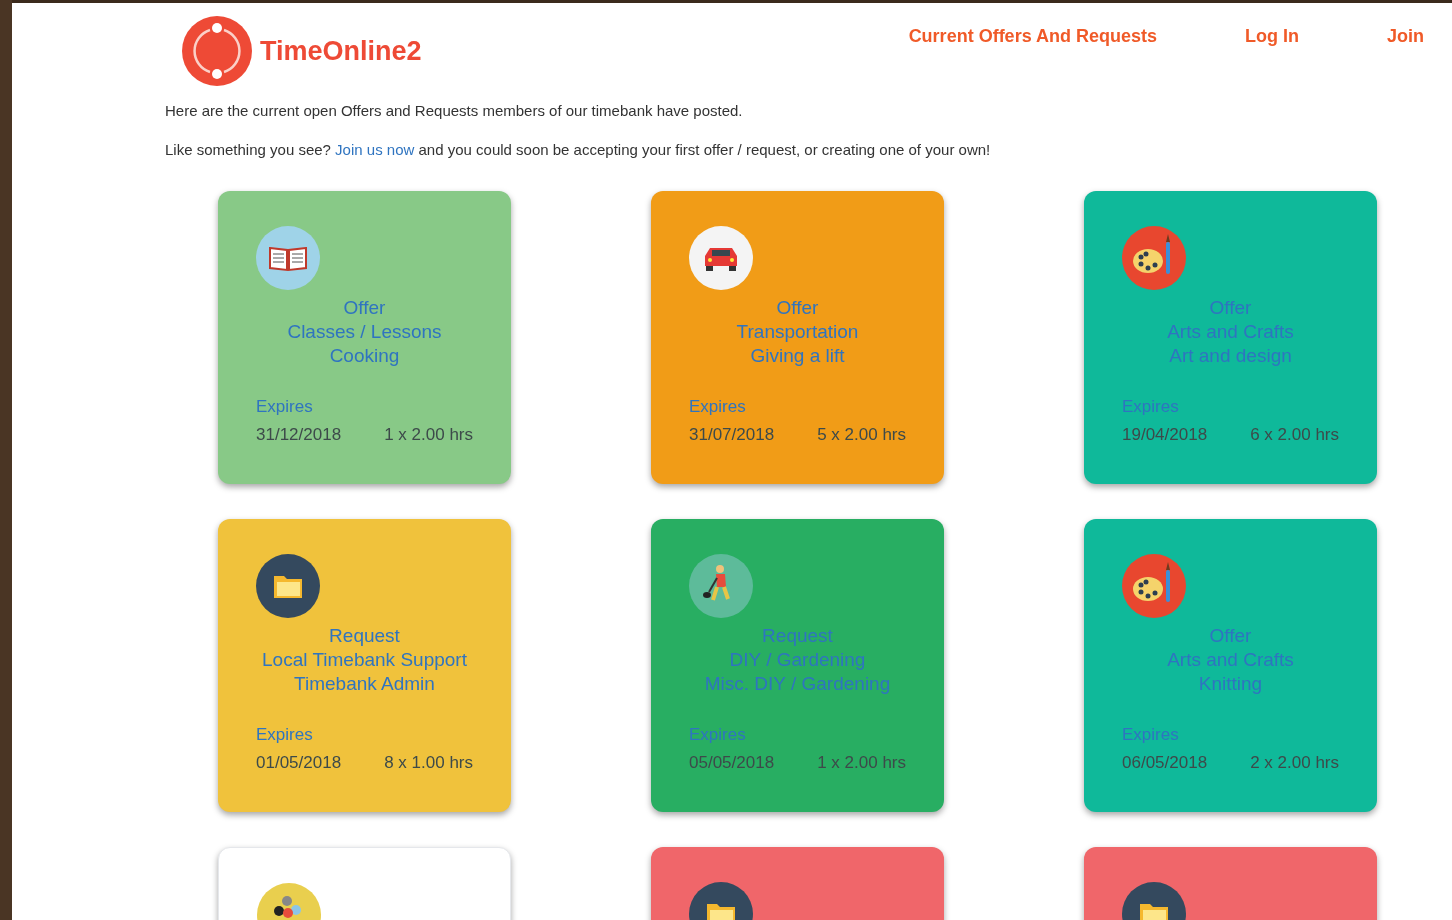 The width and height of the screenshot is (1452, 920). Describe the element at coordinates (1230, 356) in the screenshot. I see `card-title-line: Art and design` at that location.